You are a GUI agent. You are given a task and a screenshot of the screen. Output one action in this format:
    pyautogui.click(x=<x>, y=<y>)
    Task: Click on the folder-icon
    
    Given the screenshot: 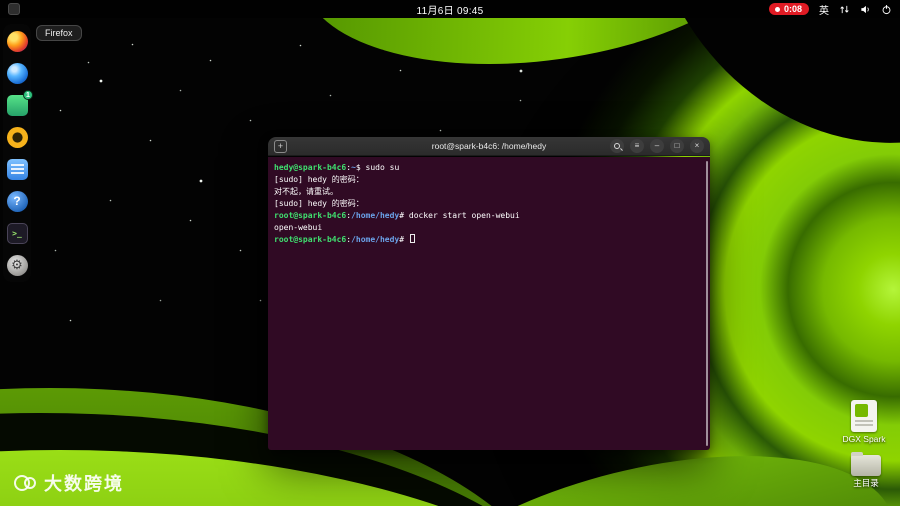 What is the action you would take?
    pyautogui.click(x=866, y=464)
    